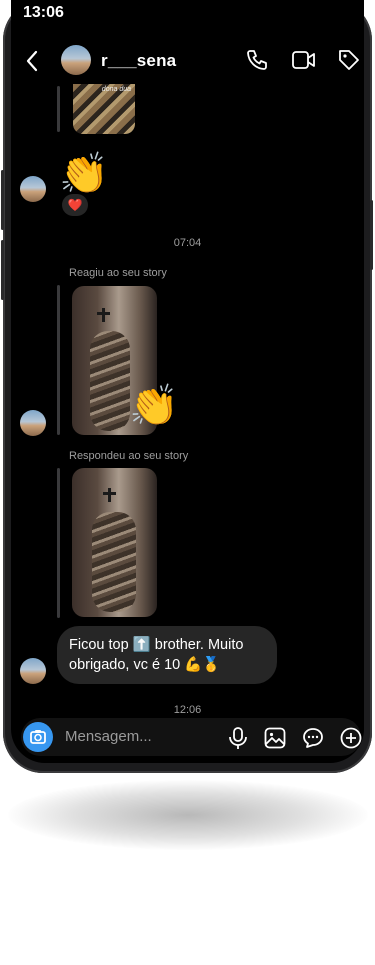  Describe the element at coordinates (313, 738) in the screenshot. I see `chat-bubble-icon` at that location.